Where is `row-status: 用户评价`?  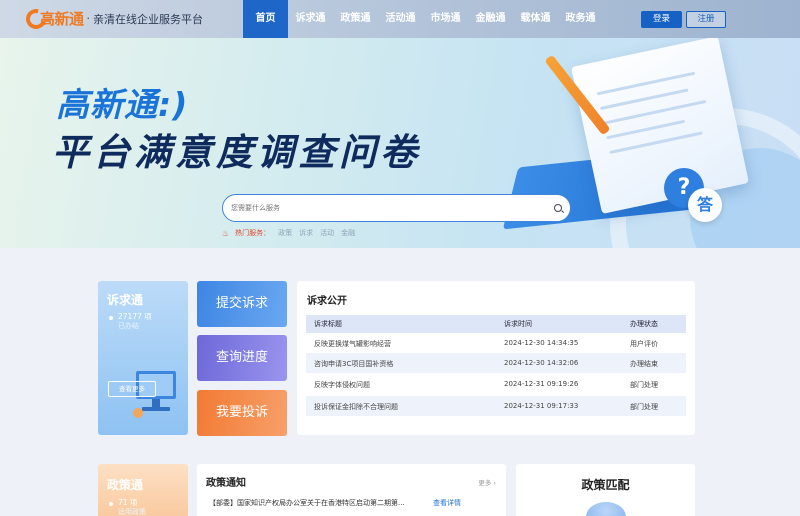
row-status: 用户评价 is located at coordinates (644, 344).